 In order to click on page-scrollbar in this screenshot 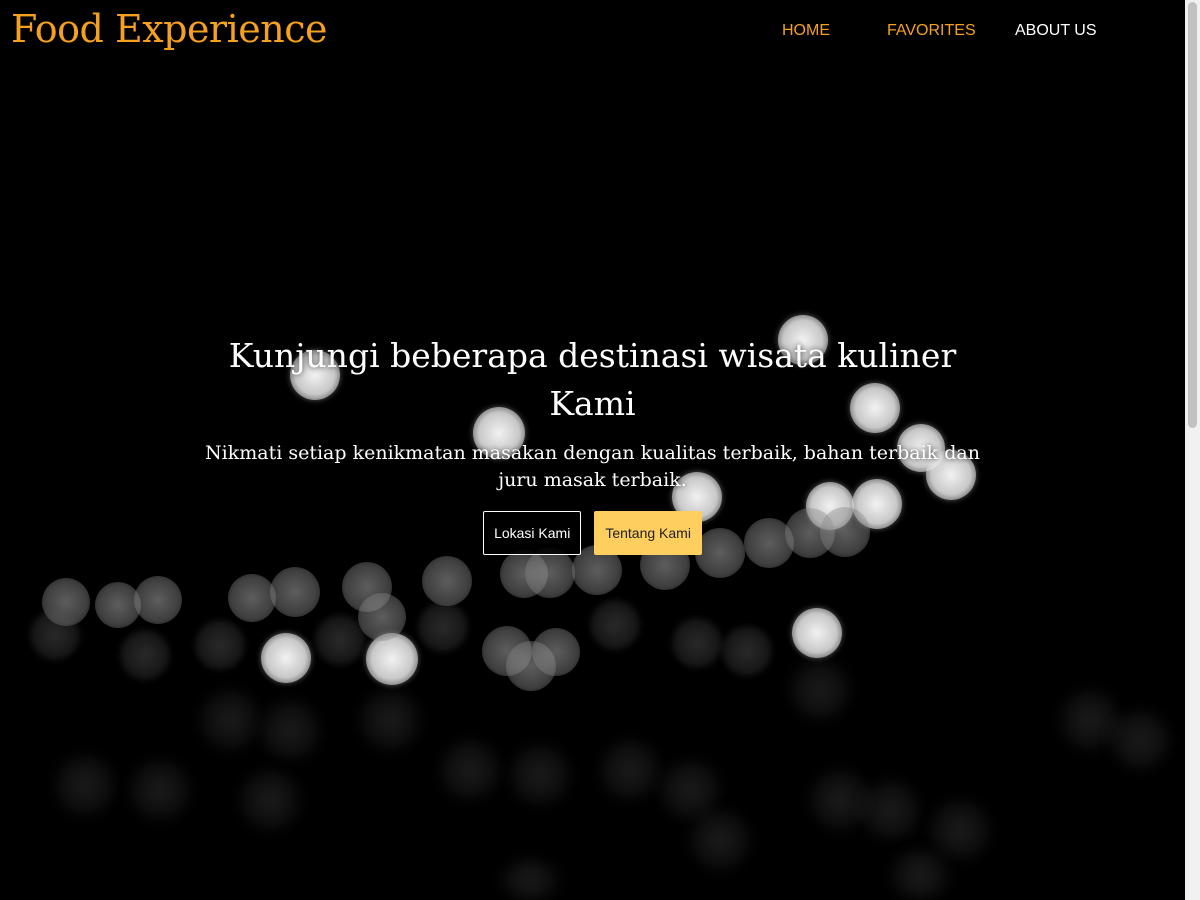, I will do `click(1192, 450)`.